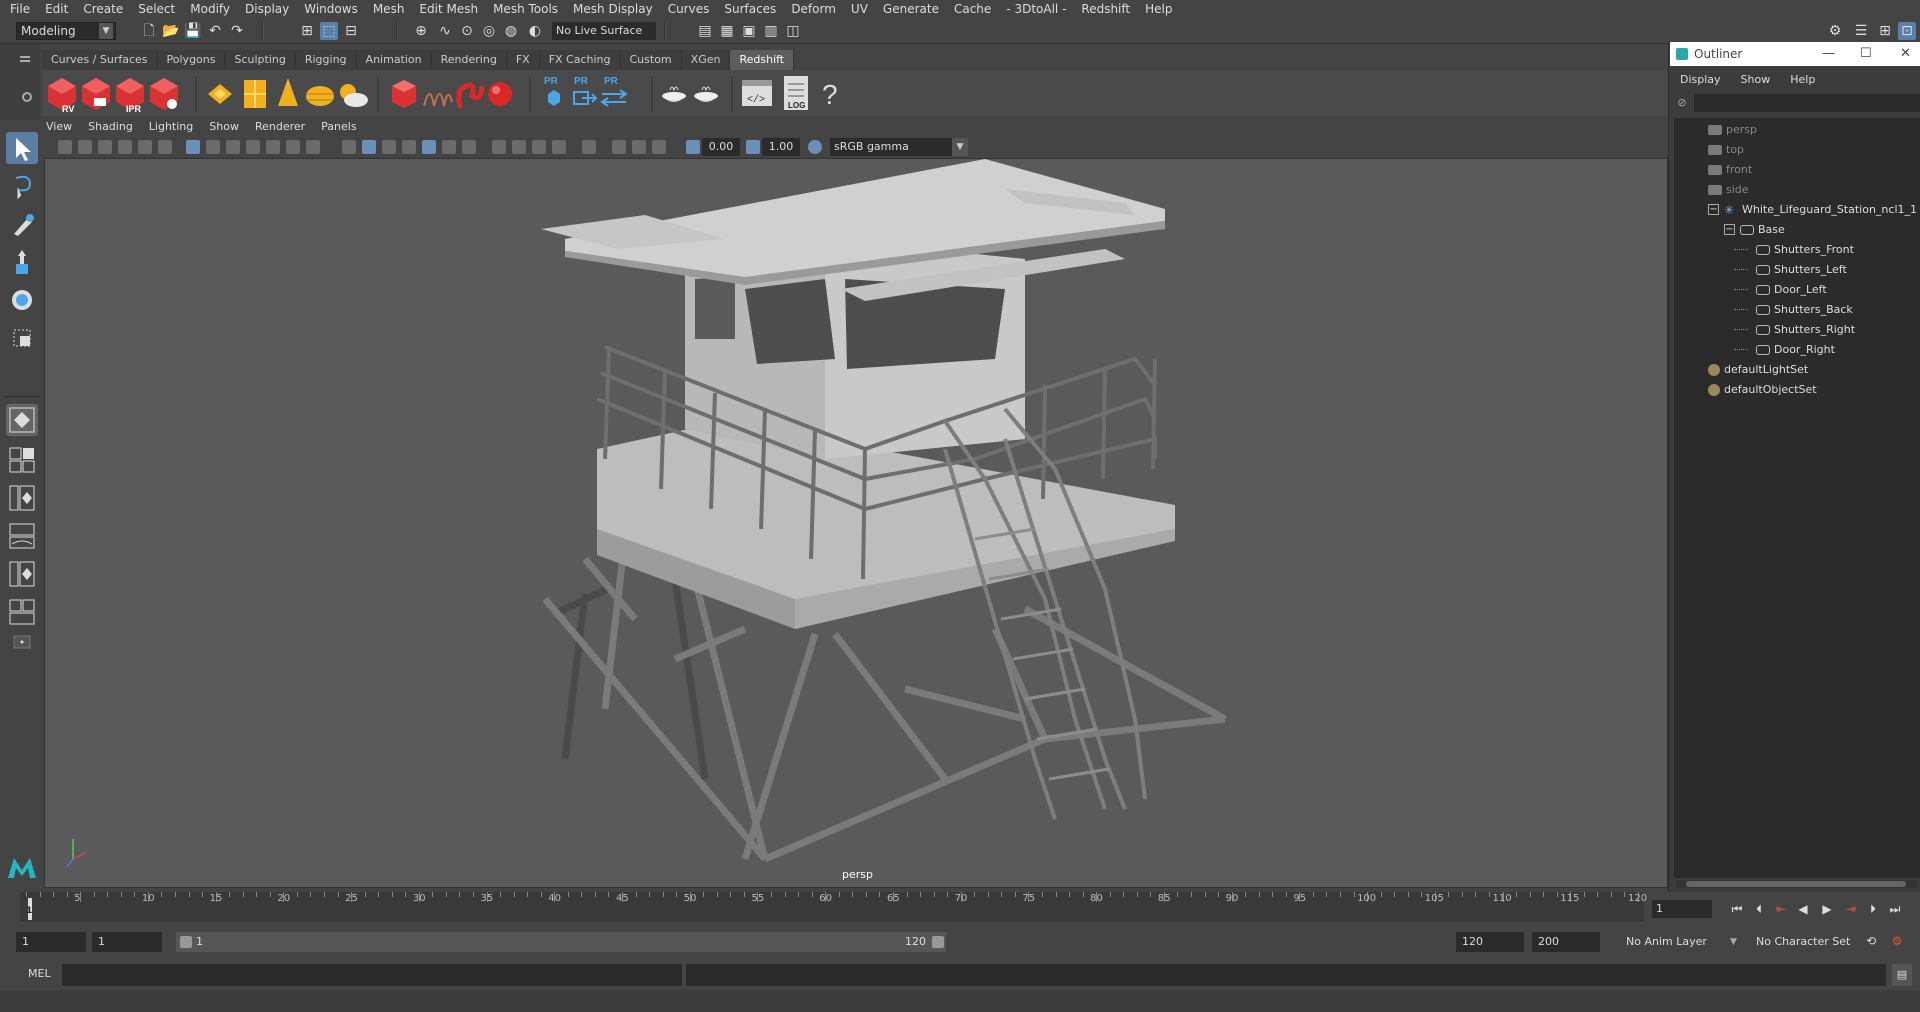 The height and width of the screenshot is (1012, 1920). I want to click on isolate-select-icon, so click(559, 147).